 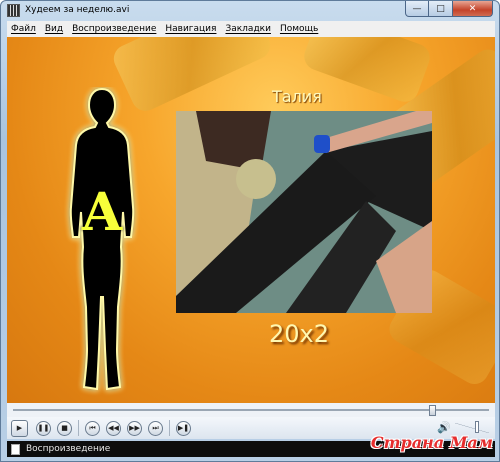 What do you see at coordinates (190, 29) in the screenshot?
I see `menu-navigation: Навигация` at bounding box center [190, 29].